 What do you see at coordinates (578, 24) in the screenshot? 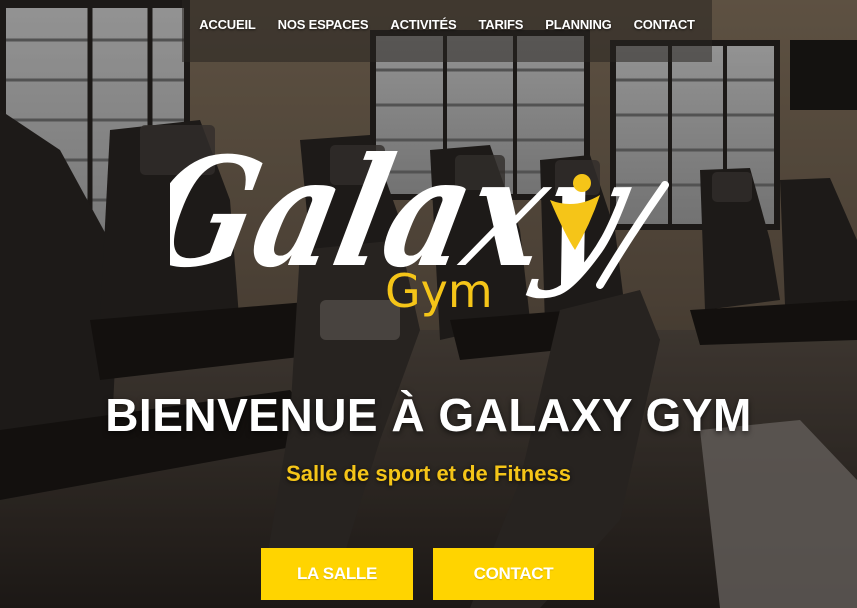
I see `nav-item-planning: PLANNING` at bounding box center [578, 24].